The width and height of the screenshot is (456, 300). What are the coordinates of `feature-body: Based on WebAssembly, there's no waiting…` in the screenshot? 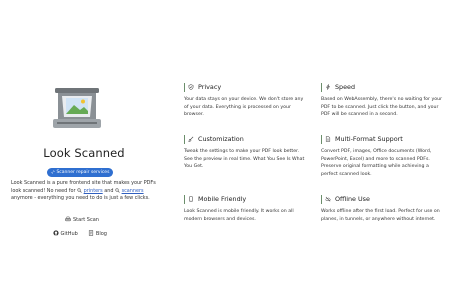 It's located at (382, 107).